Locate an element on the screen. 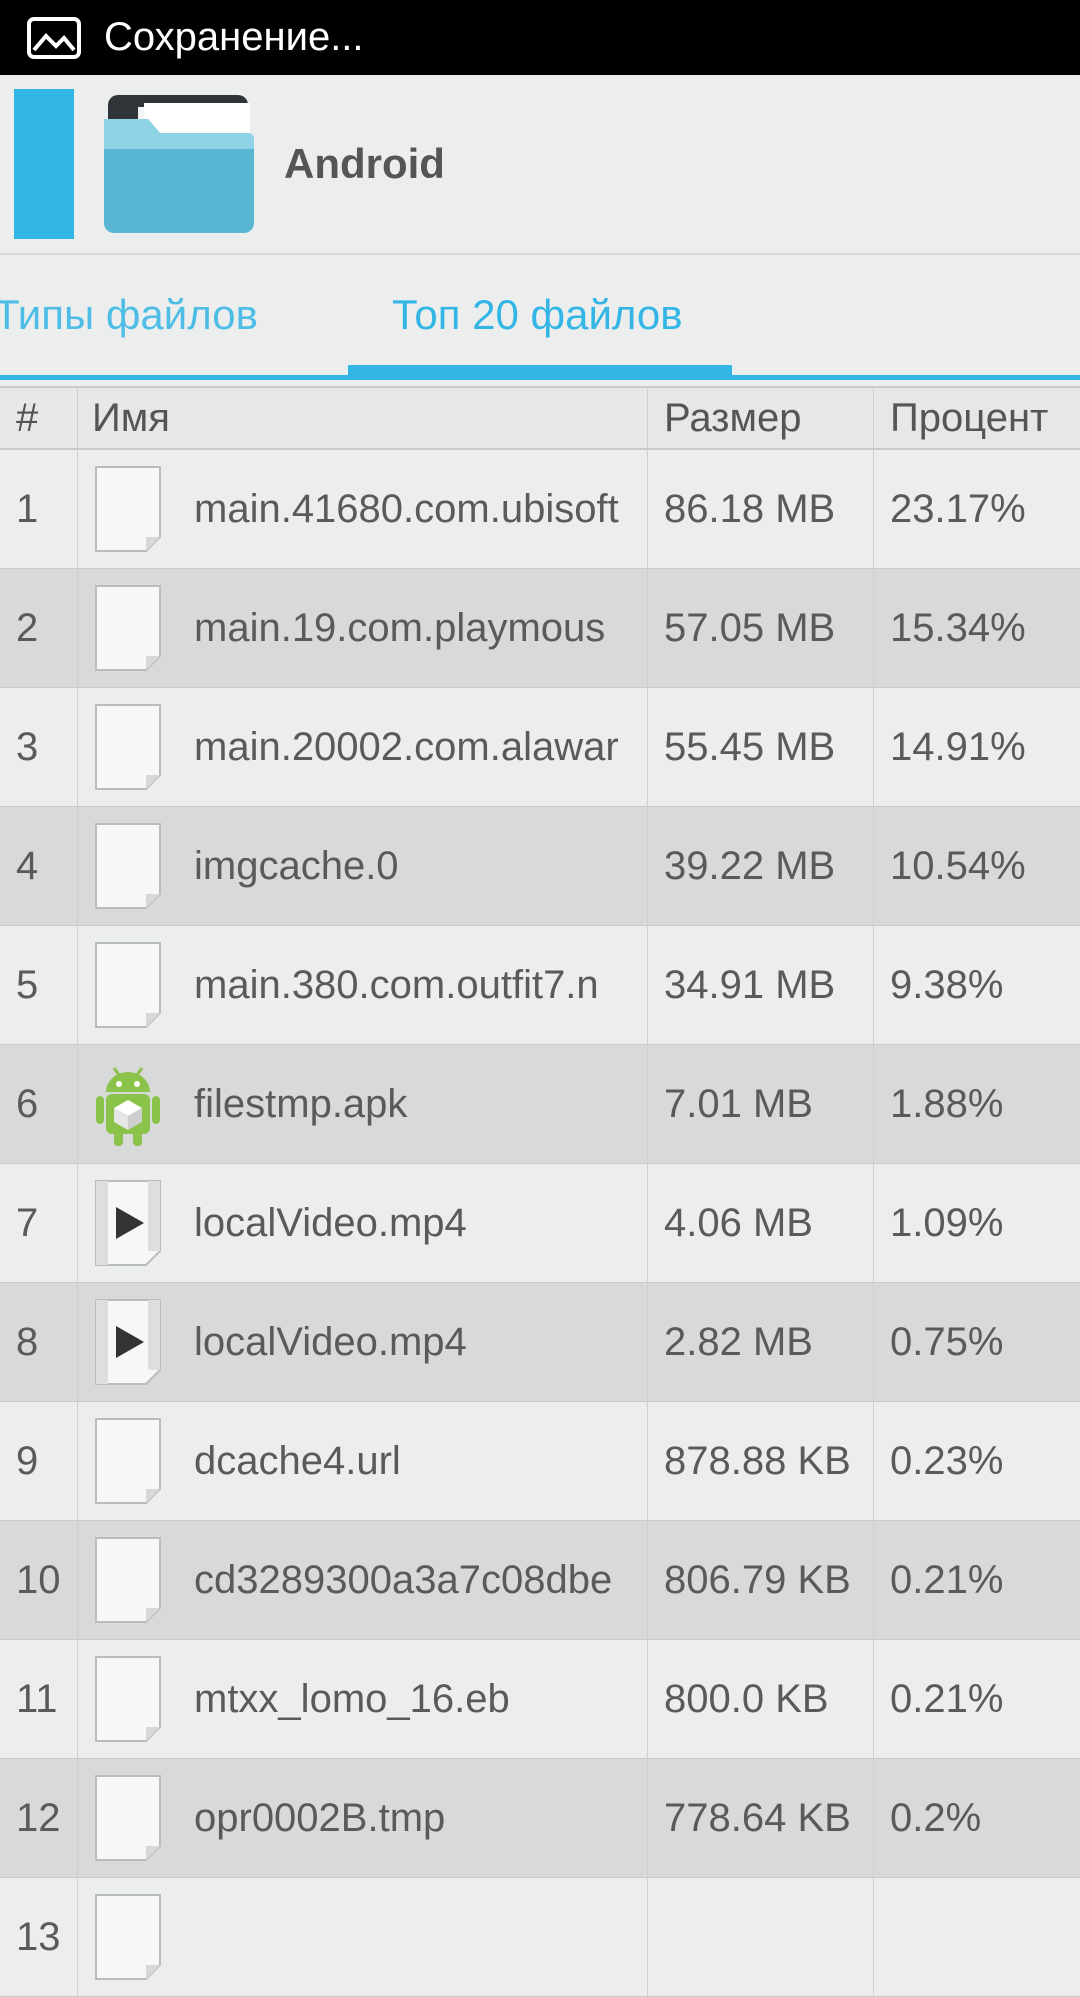 The width and height of the screenshot is (1080, 1997). file-name: main.41680.com.ubisoft is located at coordinates (406, 508).